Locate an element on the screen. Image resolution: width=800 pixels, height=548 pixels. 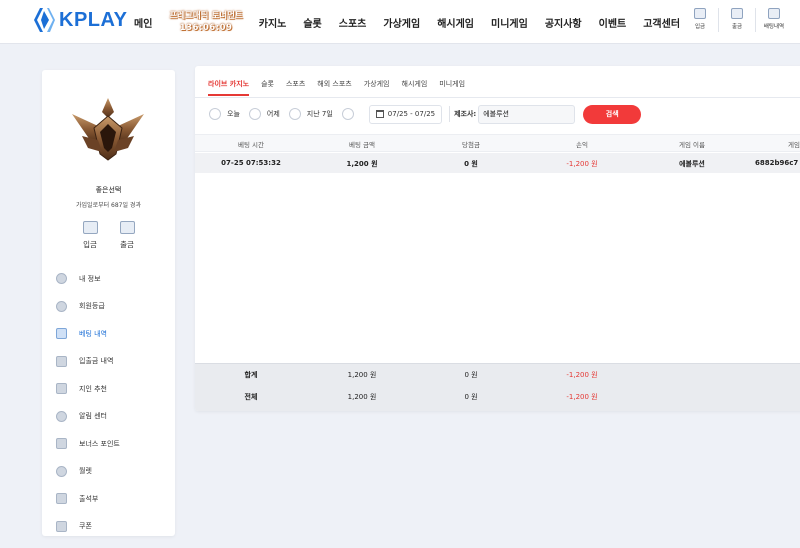
nav-slot: 슬롯 is located at coordinates (312, 22).